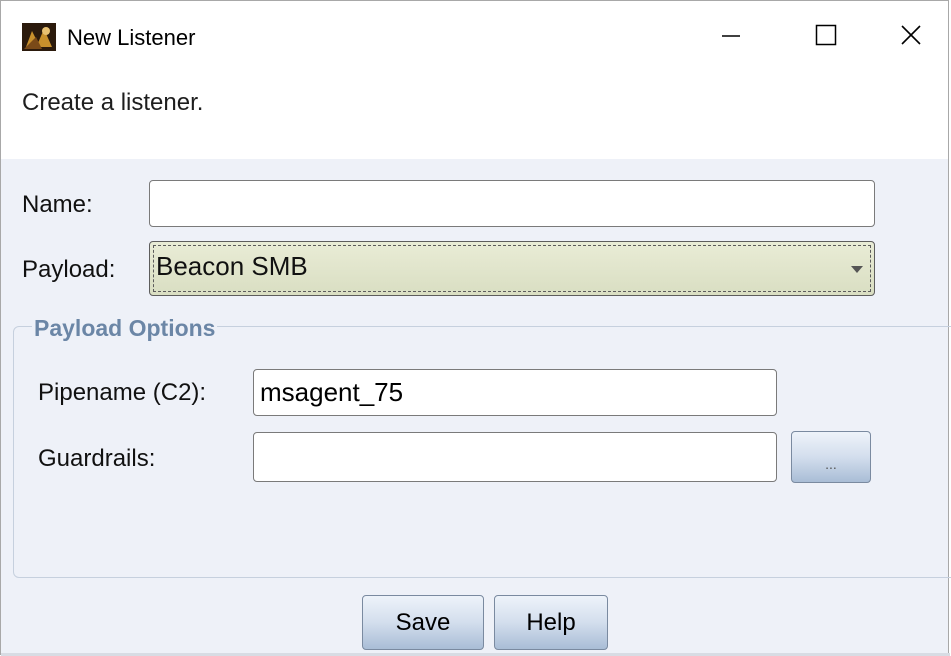 The height and width of the screenshot is (656, 951). I want to click on guardrails-input, so click(515, 457).